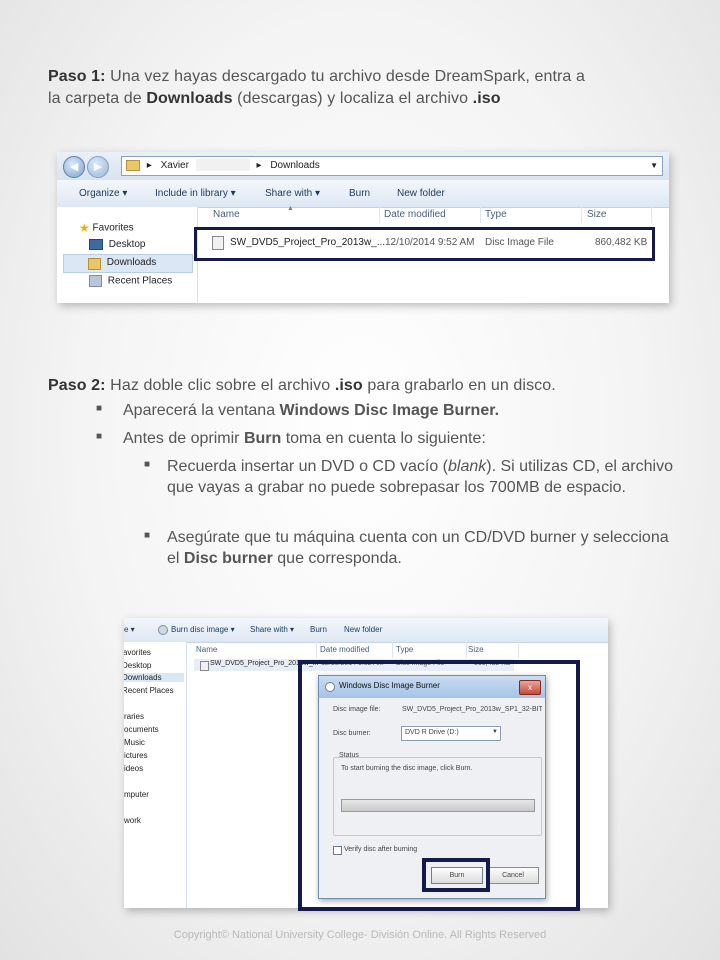  Describe the element at coordinates (149, 690) in the screenshot. I see `nav2-recent-places: Recent Places` at that location.